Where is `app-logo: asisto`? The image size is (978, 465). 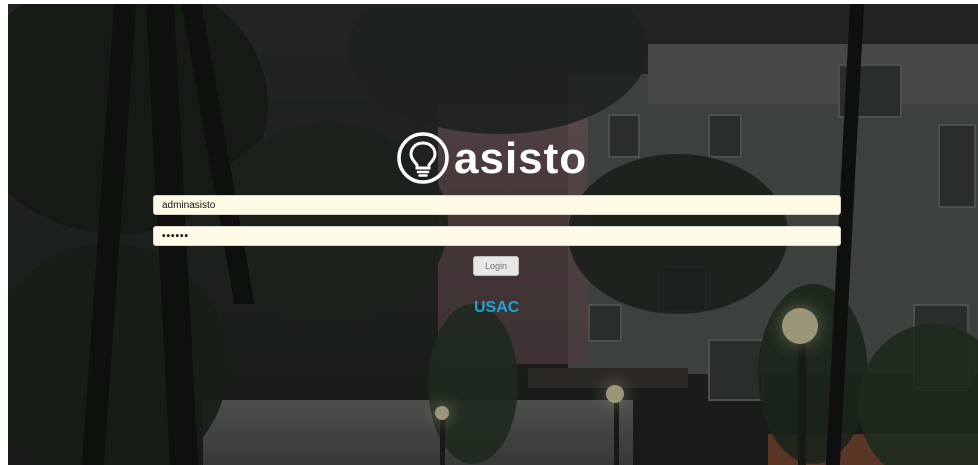 app-logo: asisto is located at coordinates (501, 158).